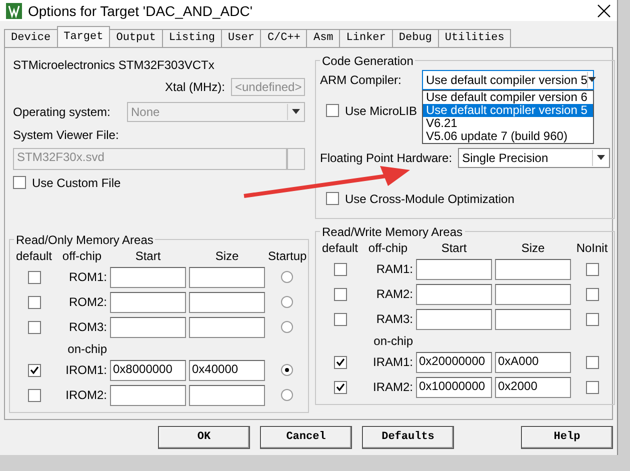 This screenshot has width=630, height=471. I want to click on window-title: Options for Target 'DAC_AND_ADC', so click(141, 10).